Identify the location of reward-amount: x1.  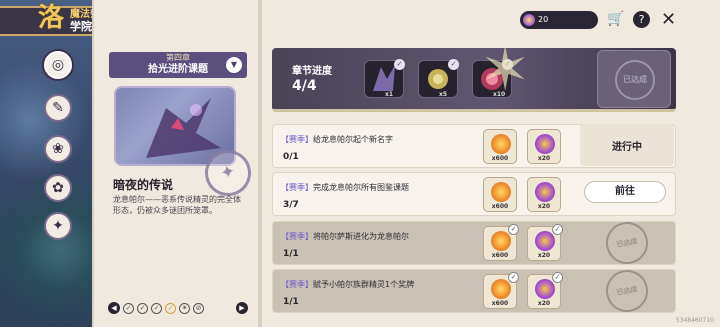
(389, 94).